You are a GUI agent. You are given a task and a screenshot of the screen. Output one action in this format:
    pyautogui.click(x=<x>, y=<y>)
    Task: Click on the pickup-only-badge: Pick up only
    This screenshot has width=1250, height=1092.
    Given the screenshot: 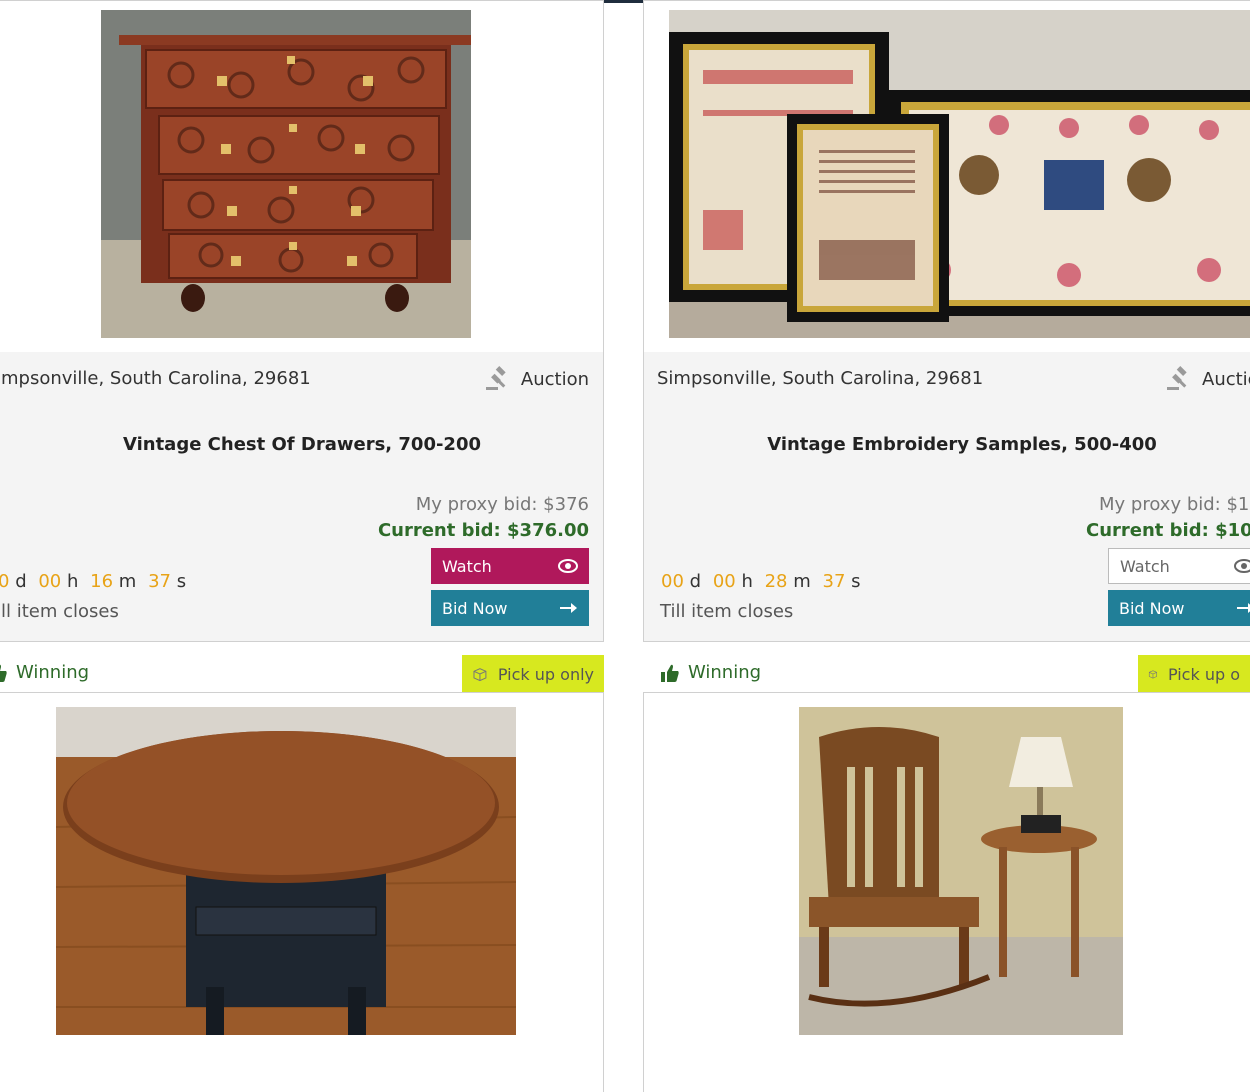 What is the action you would take?
    pyautogui.click(x=533, y=674)
    